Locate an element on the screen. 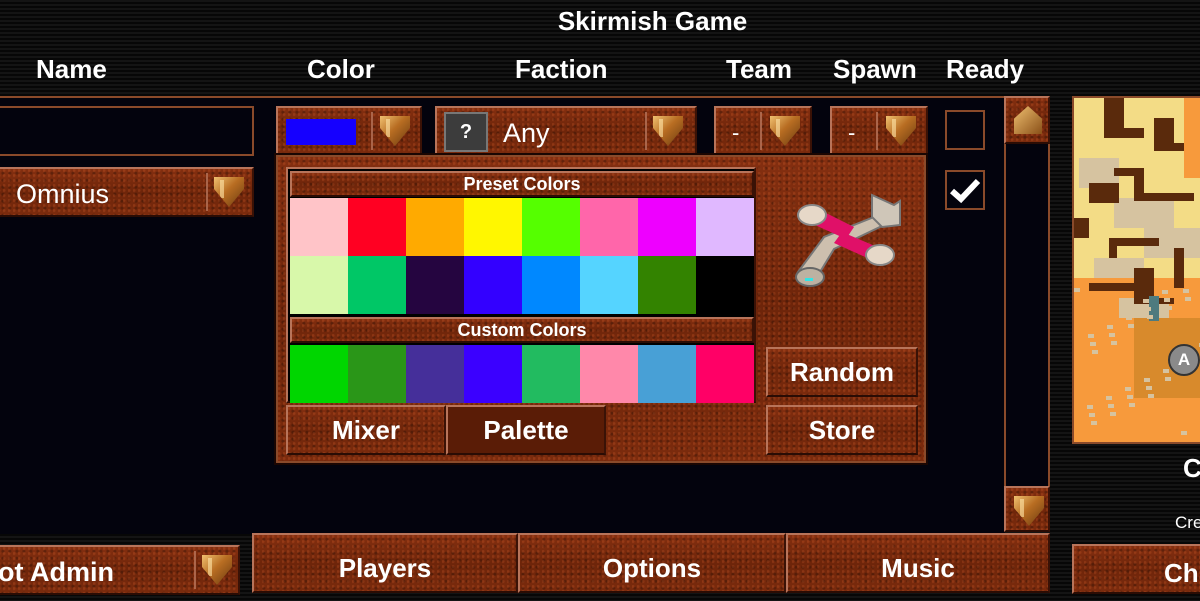  header-color: Color is located at coordinates (341, 69).